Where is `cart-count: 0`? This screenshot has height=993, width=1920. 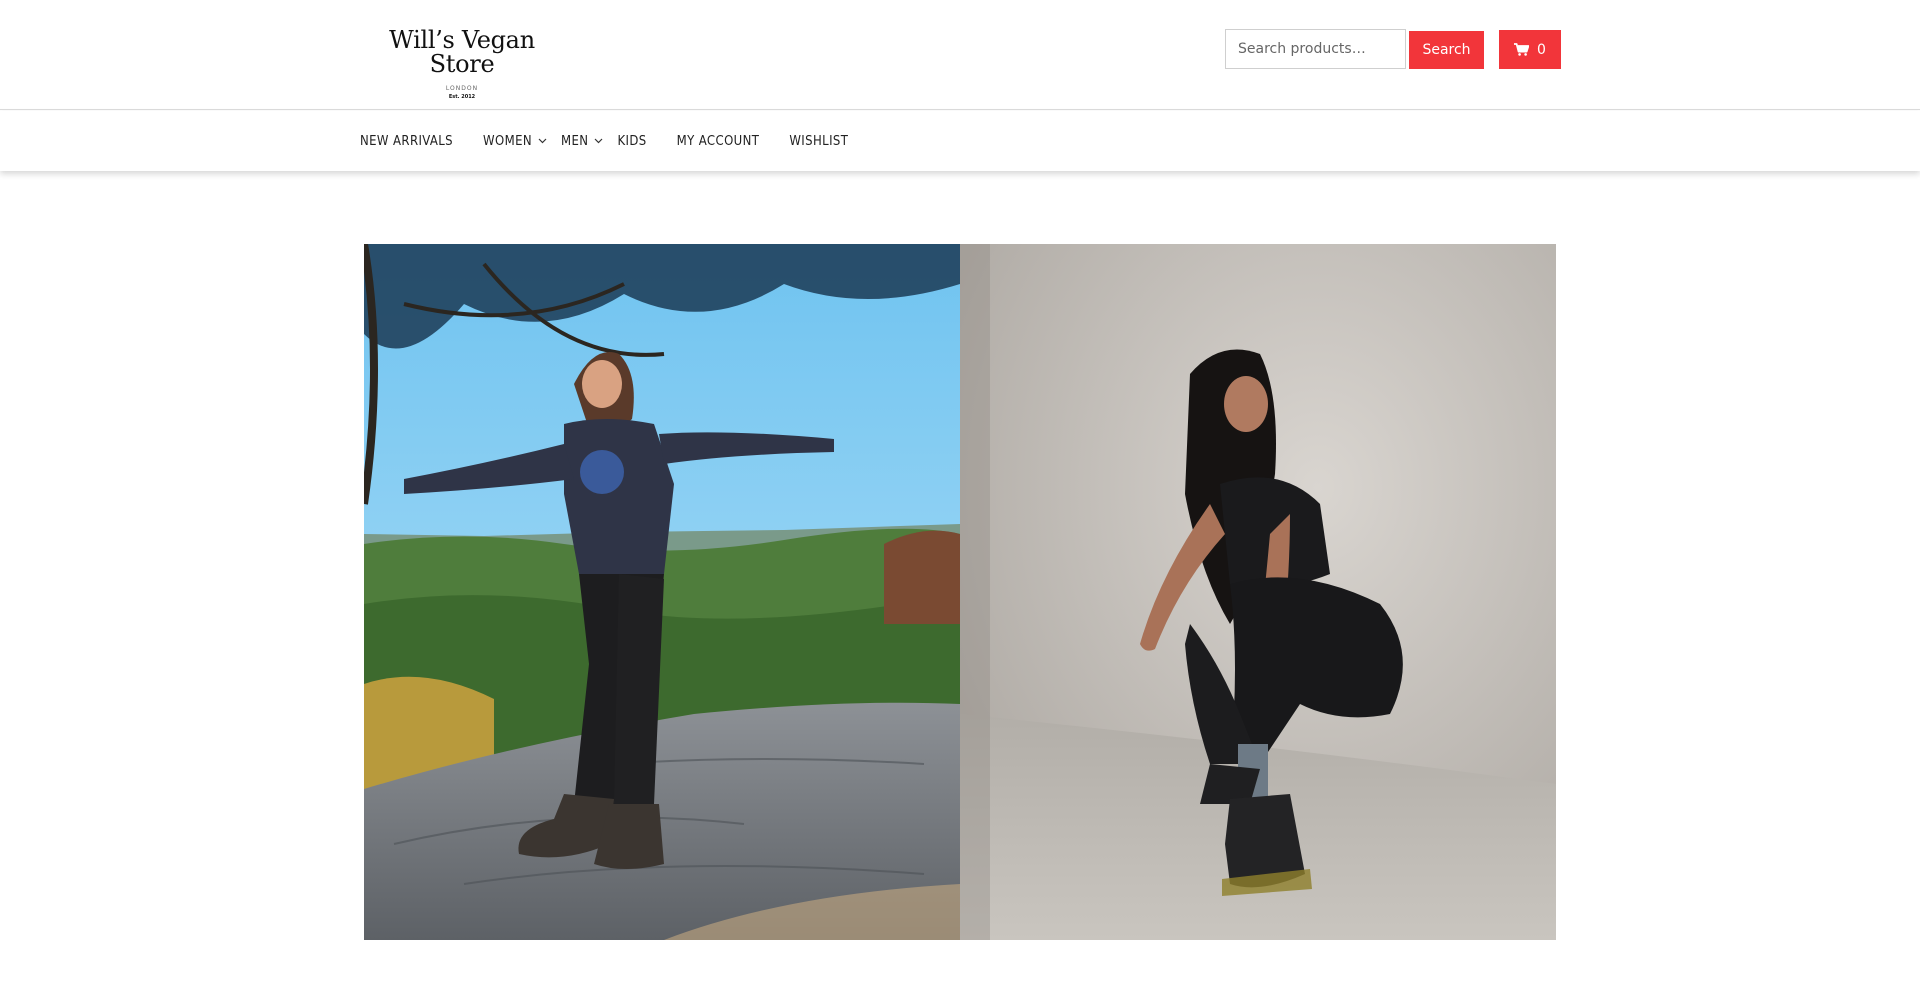
cart-count: 0 is located at coordinates (1541, 49).